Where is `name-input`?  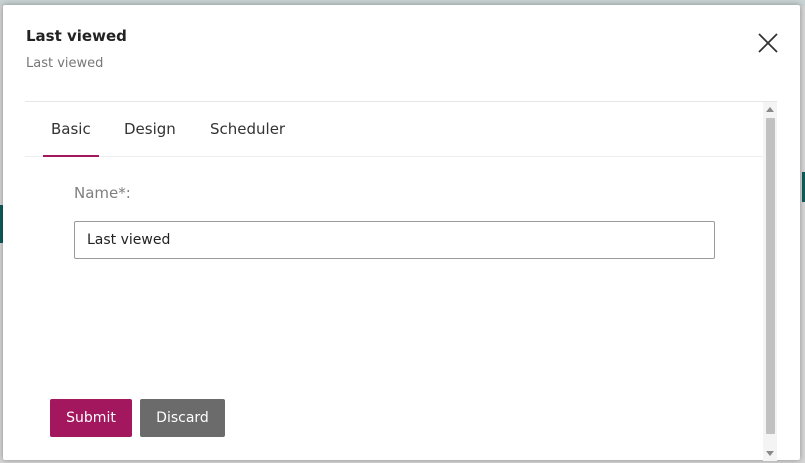 name-input is located at coordinates (394, 240).